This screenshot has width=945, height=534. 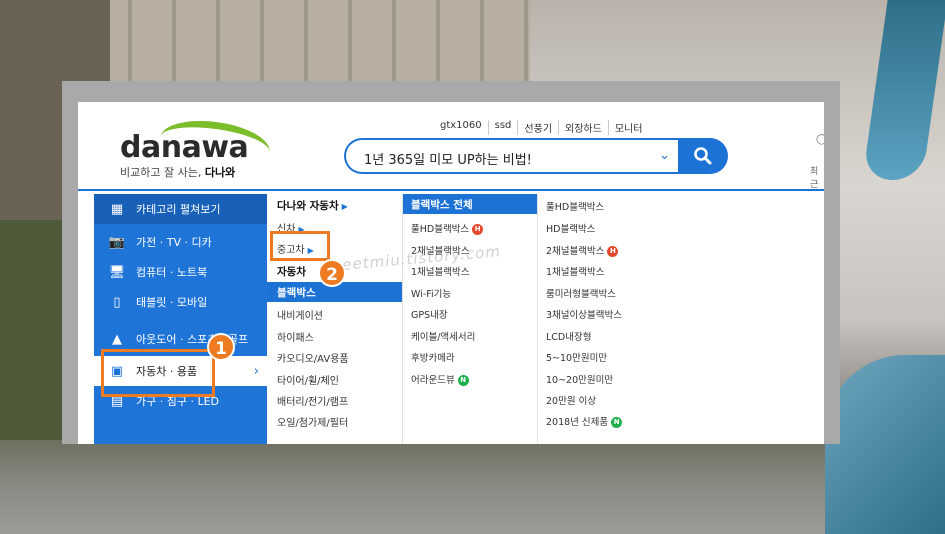 What do you see at coordinates (431, 293) in the screenshot?
I see `blackbox-wifi: Wi-Fi기능` at bounding box center [431, 293].